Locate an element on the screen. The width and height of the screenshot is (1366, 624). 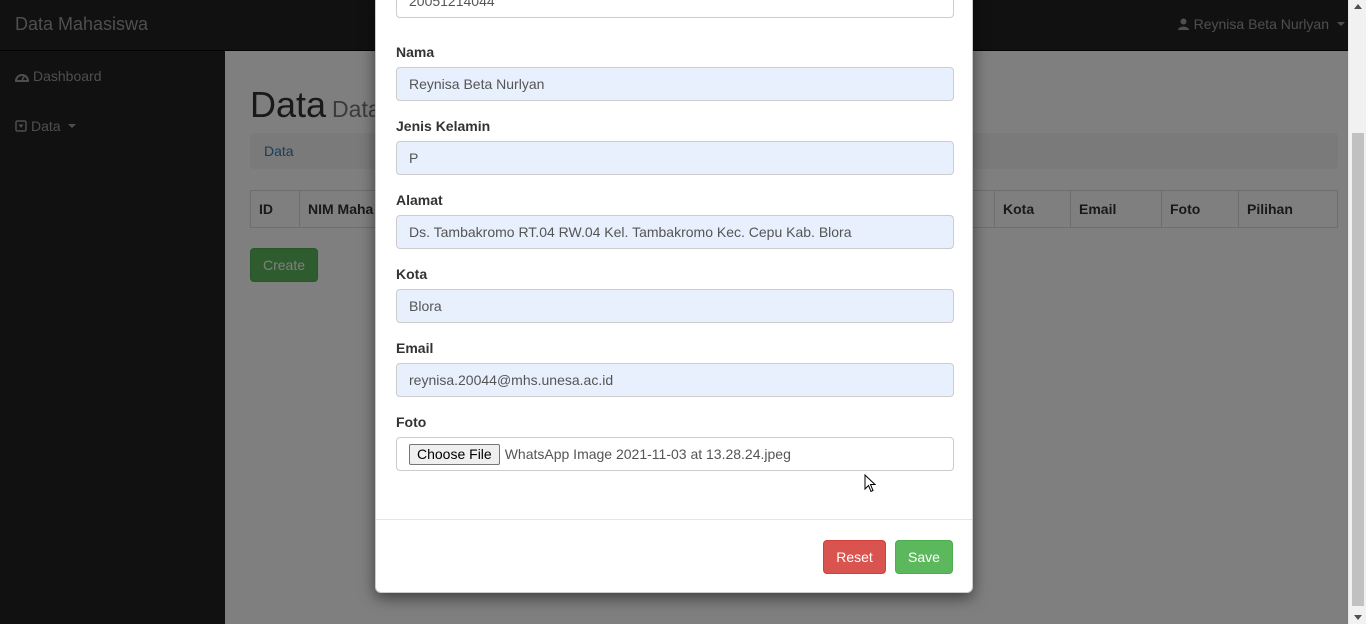
scrollbar is located at coordinates (1357, 312).